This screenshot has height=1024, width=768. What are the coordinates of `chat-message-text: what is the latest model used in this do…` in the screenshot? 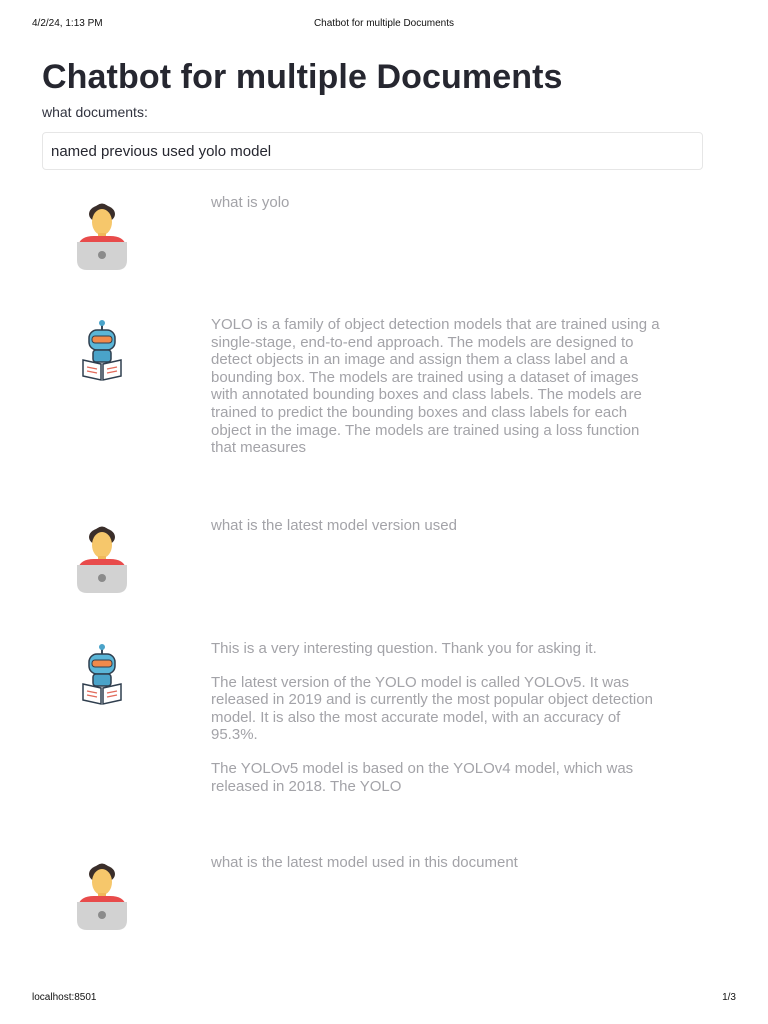 It's located at (436, 863).